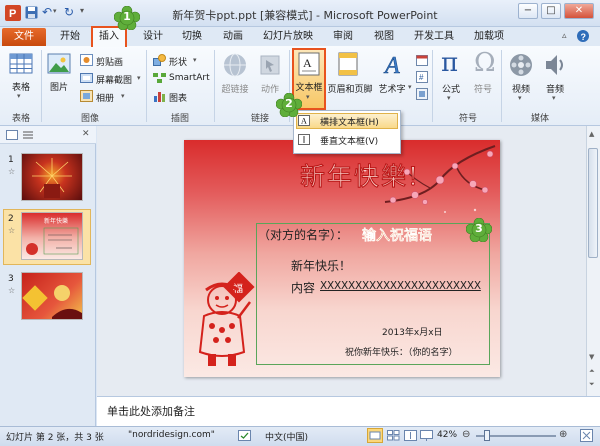 The width and height of the screenshot is (600, 446). I want to click on object-icon, so click(422, 94).